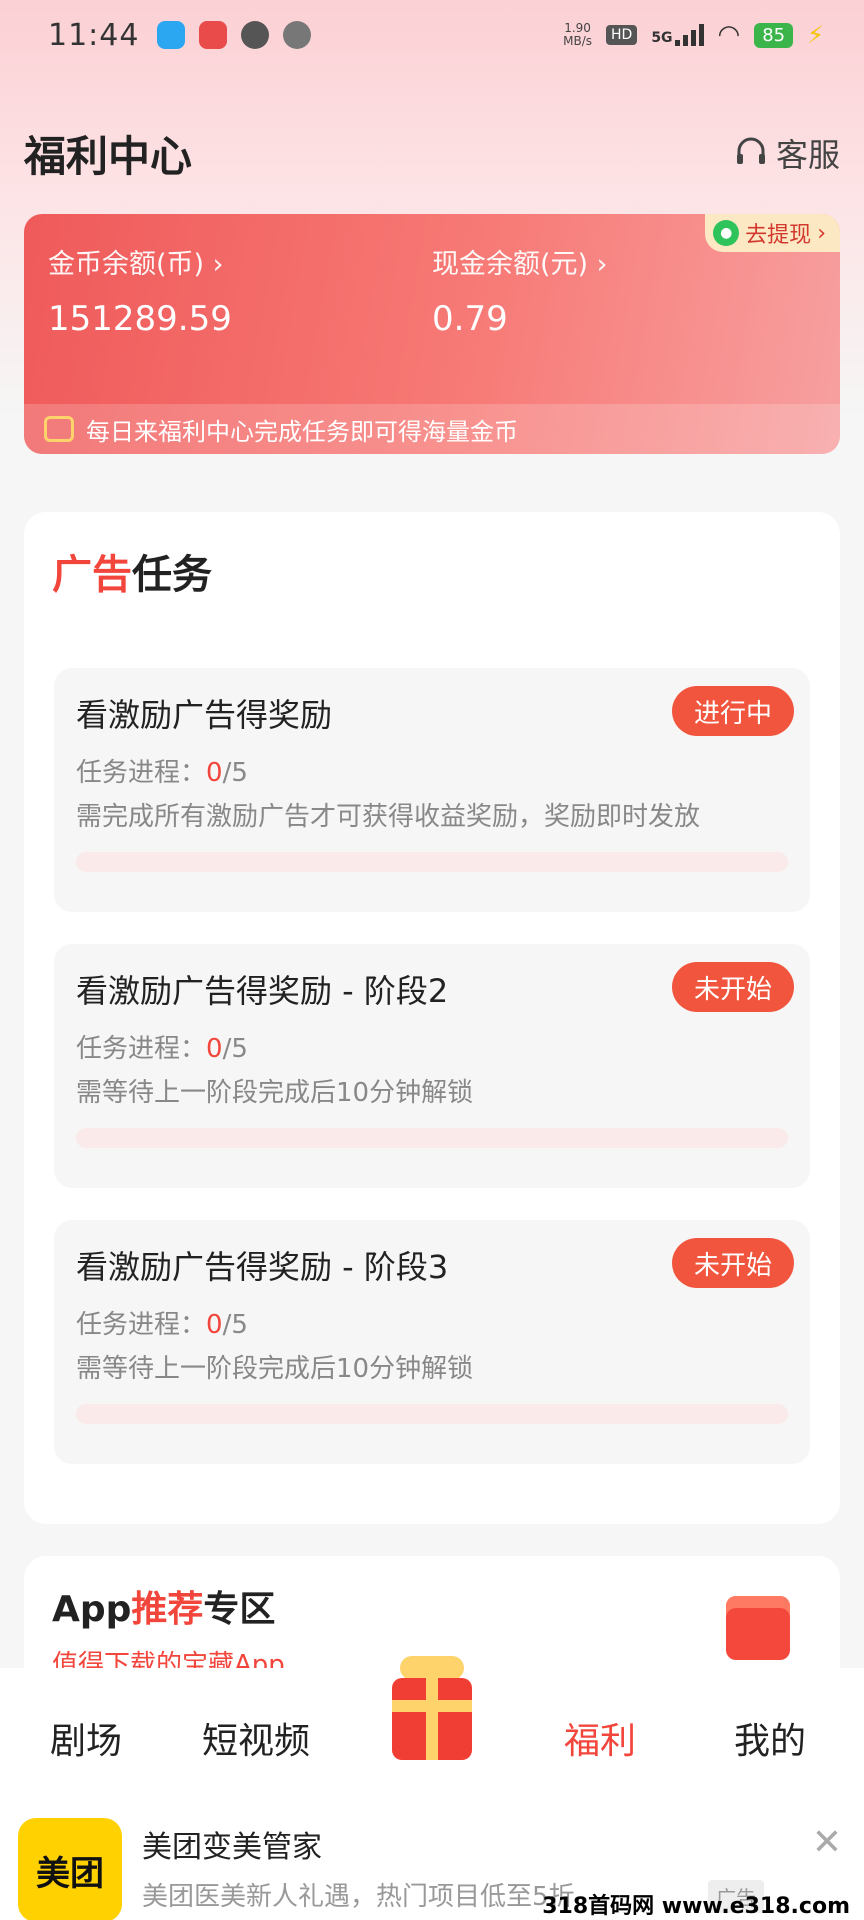 This screenshot has height=1920, width=864. I want to click on close-icon: ✕, so click(827, 1842).